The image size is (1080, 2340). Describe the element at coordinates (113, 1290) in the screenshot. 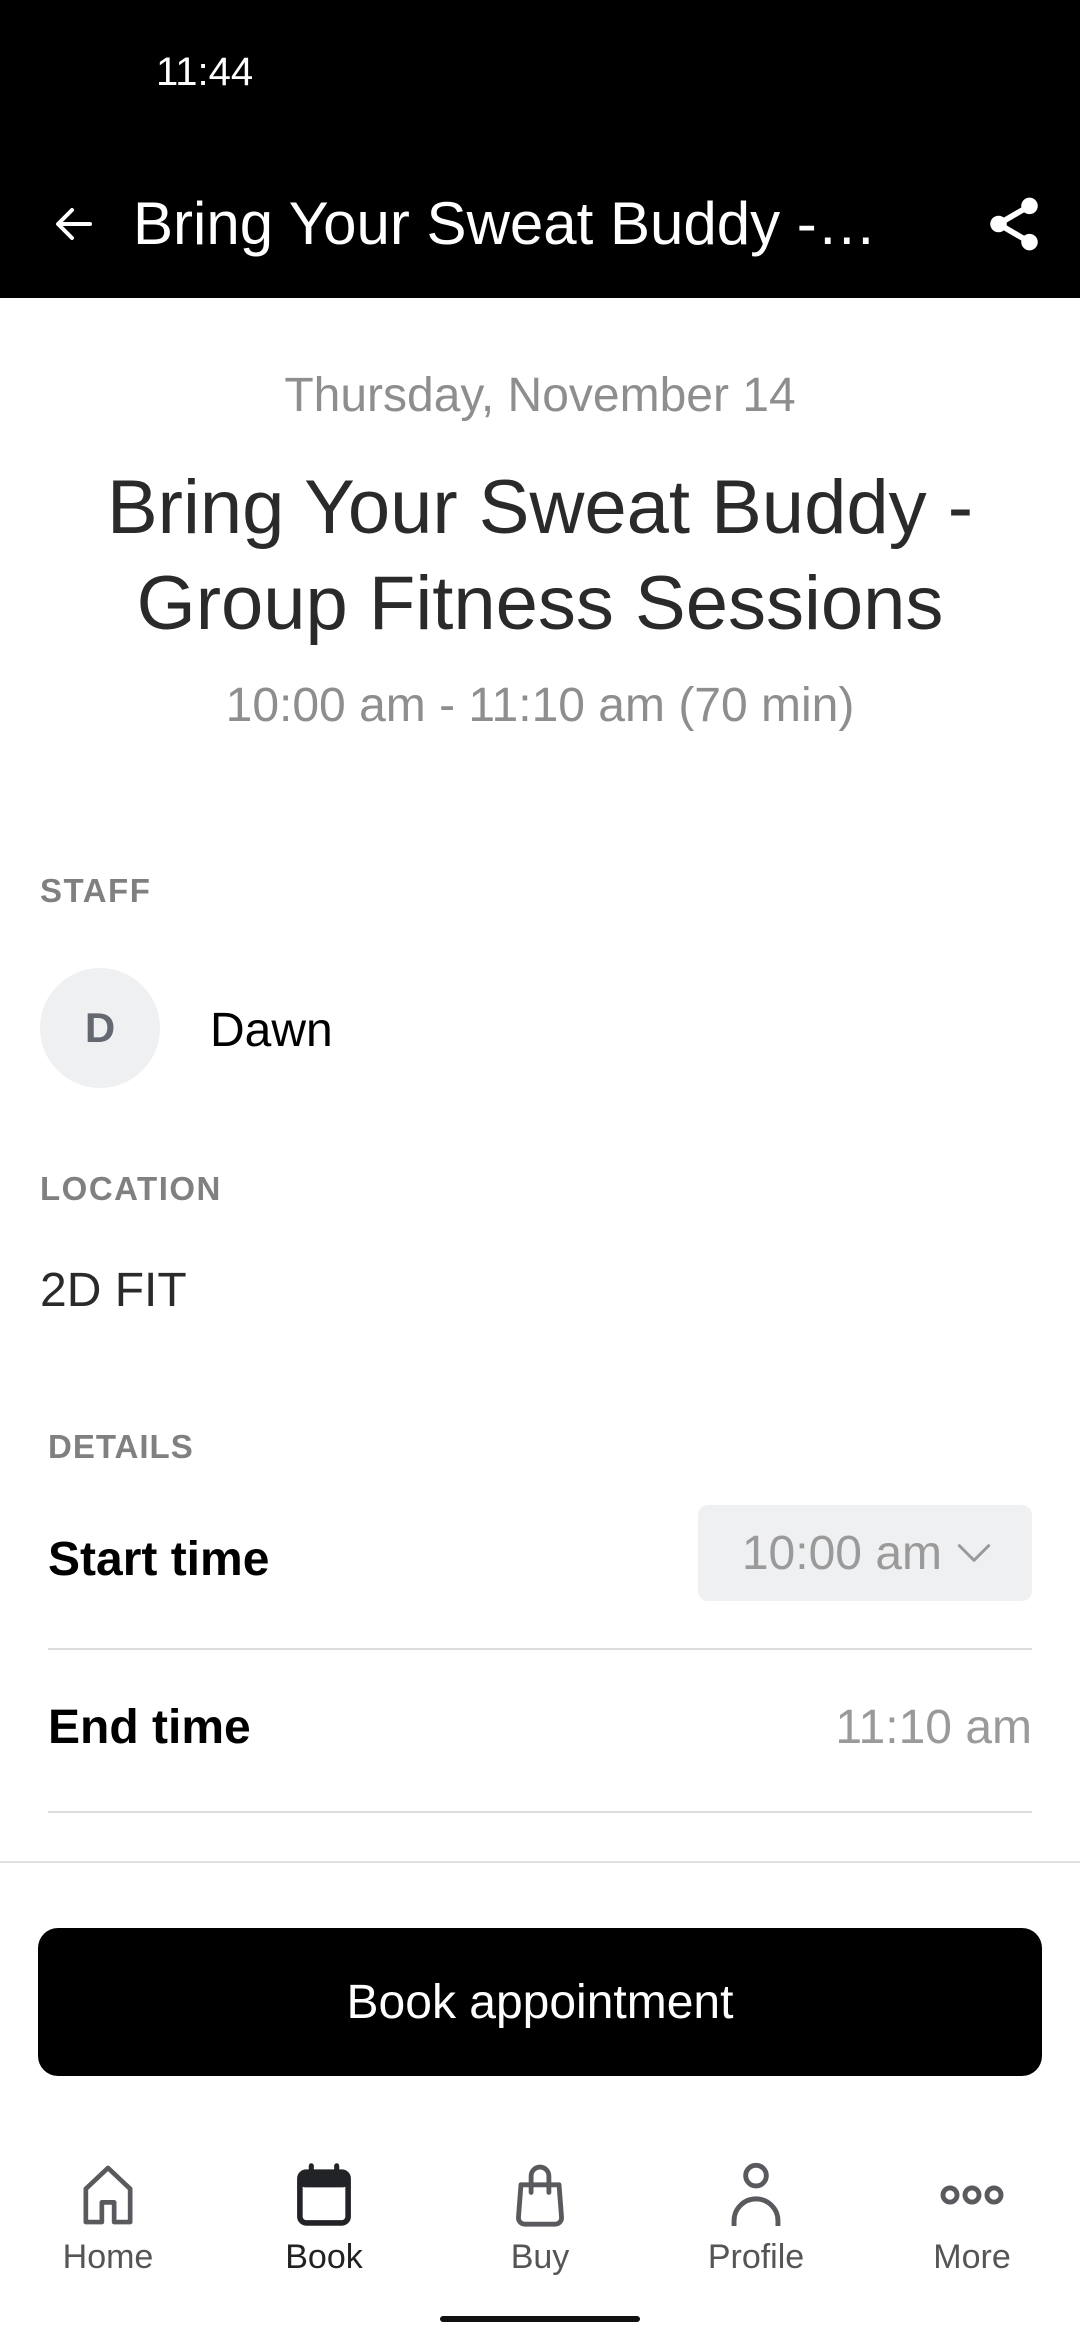

I see `location-value: 2D FIT` at that location.